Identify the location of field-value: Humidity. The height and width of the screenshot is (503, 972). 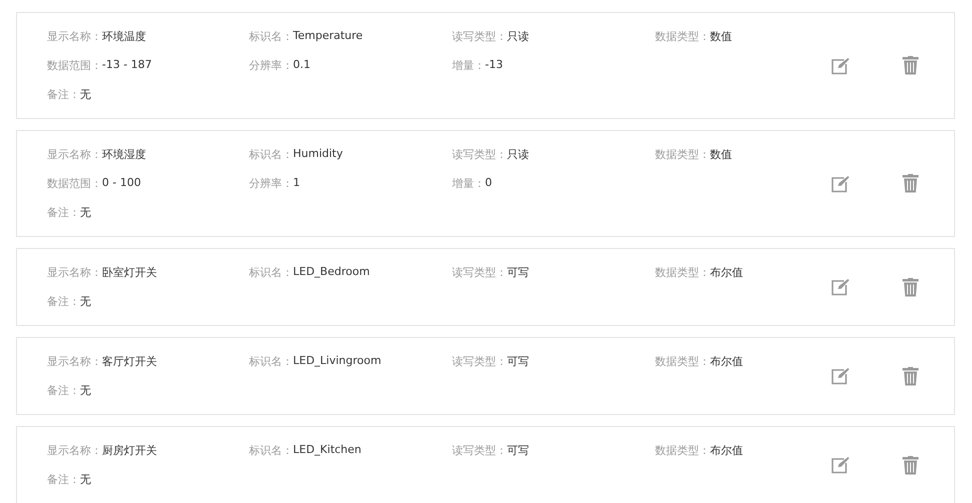
(318, 154).